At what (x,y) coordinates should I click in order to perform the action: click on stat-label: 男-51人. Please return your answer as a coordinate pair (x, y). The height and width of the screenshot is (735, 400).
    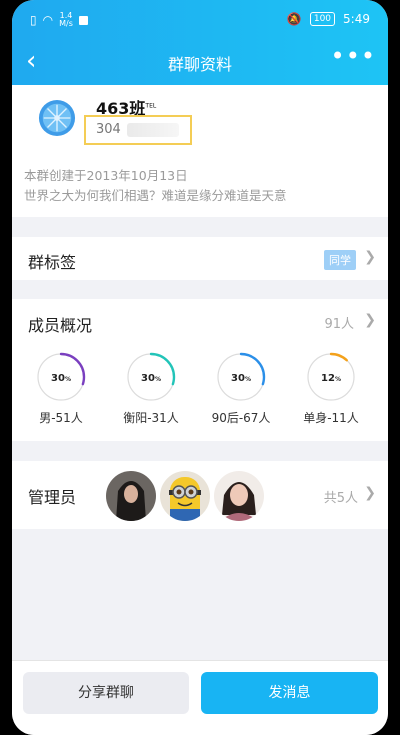
    Looking at the image, I should click on (61, 418).